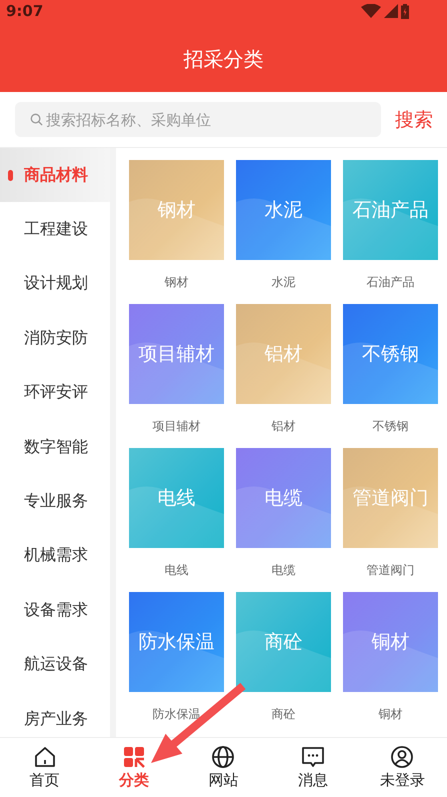 Image resolution: width=447 pixels, height=797 pixels. What do you see at coordinates (284, 282) in the screenshot?
I see `category-label: 水泥` at bounding box center [284, 282].